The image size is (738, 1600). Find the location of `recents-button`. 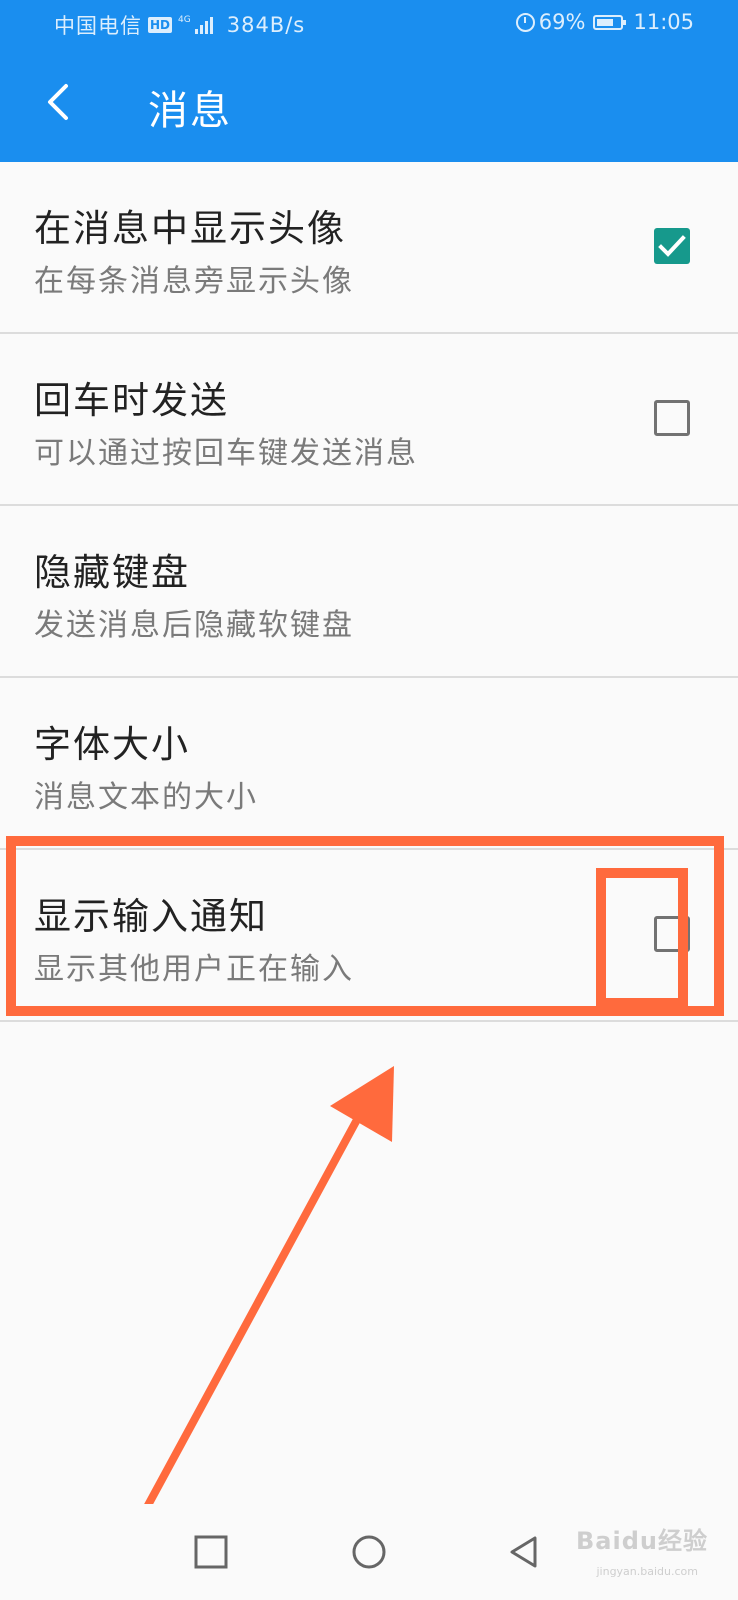

recents-button is located at coordinates (211, 1552).